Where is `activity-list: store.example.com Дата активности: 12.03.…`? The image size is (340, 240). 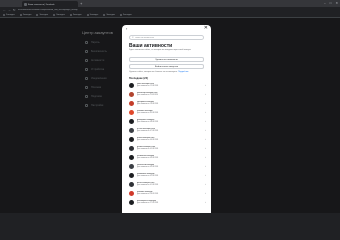 activity-list: store.example.com Дата активности: 12.03.… is located at coordinates (167, 144).